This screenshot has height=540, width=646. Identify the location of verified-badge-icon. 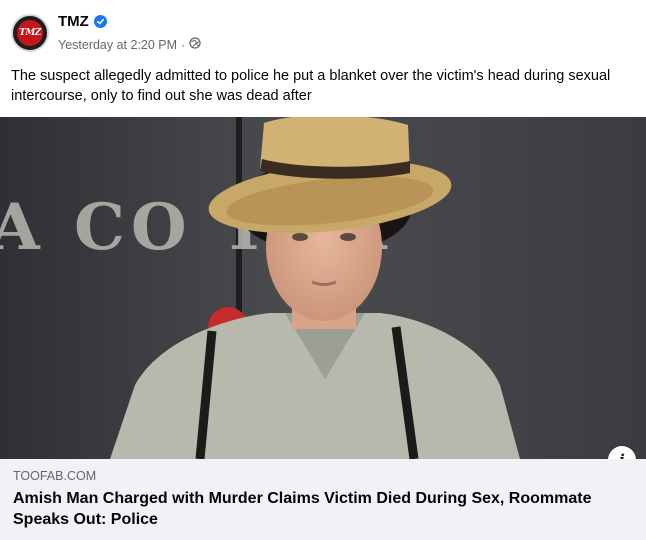
(100, 21).